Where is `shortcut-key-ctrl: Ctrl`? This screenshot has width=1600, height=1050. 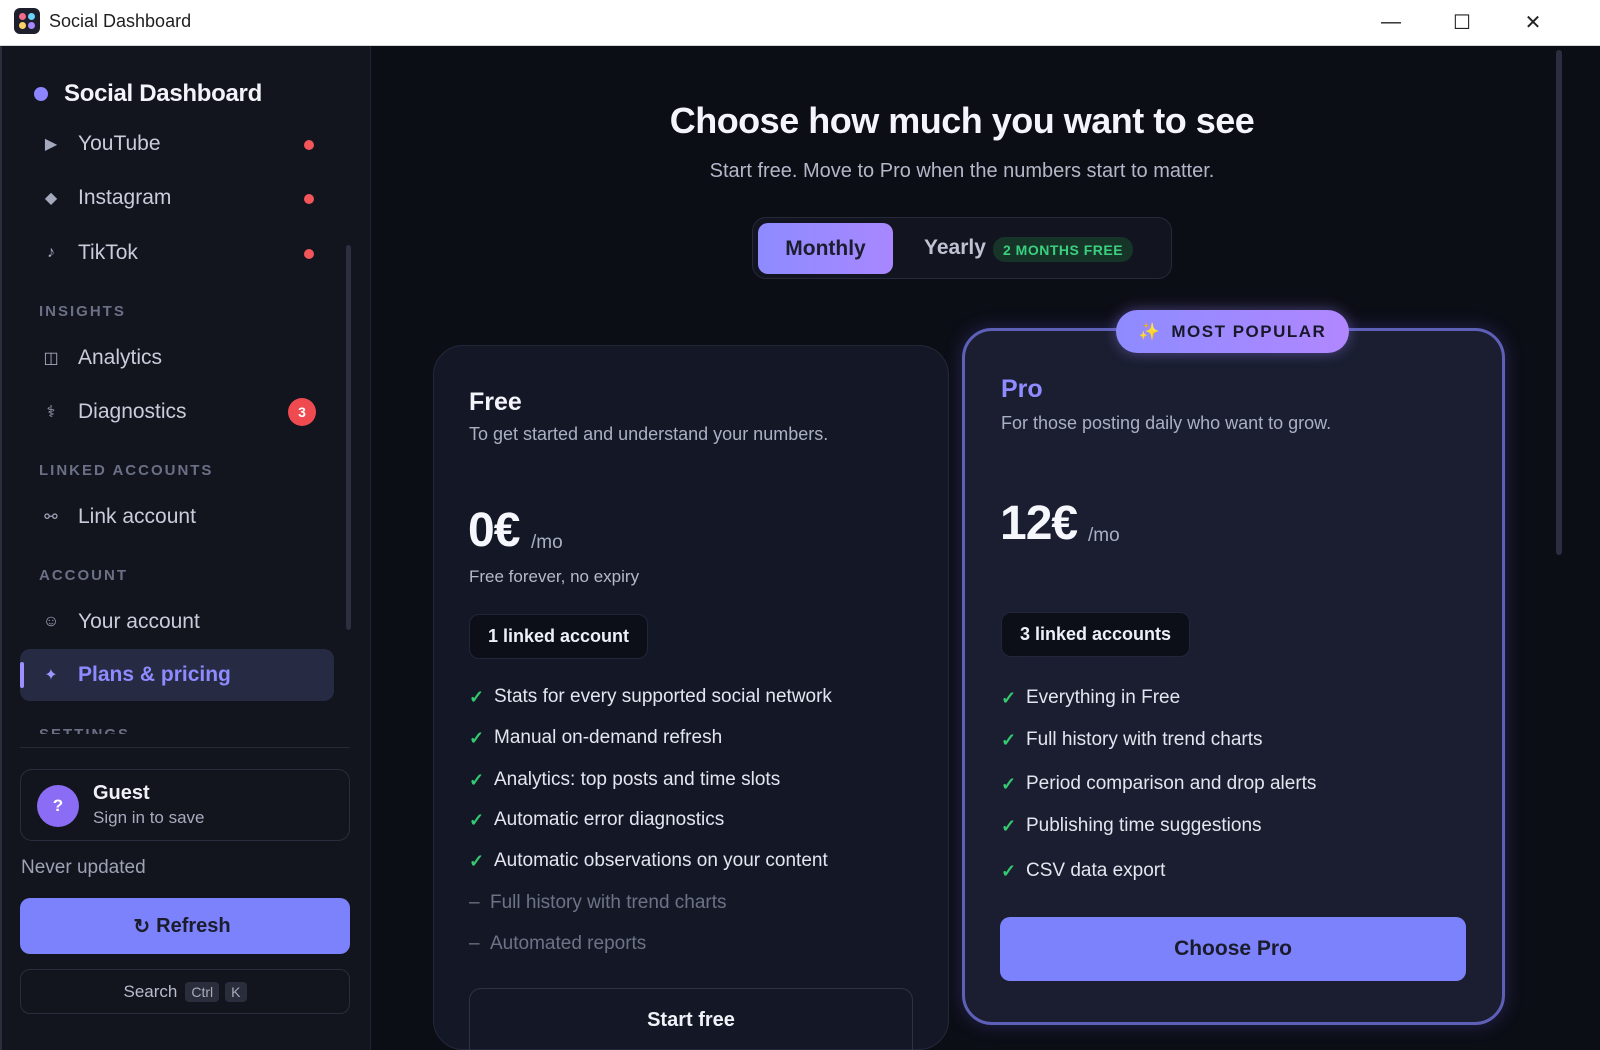 shortcut-key-ctrl: Ctrl is located at coordinates (202, 991).